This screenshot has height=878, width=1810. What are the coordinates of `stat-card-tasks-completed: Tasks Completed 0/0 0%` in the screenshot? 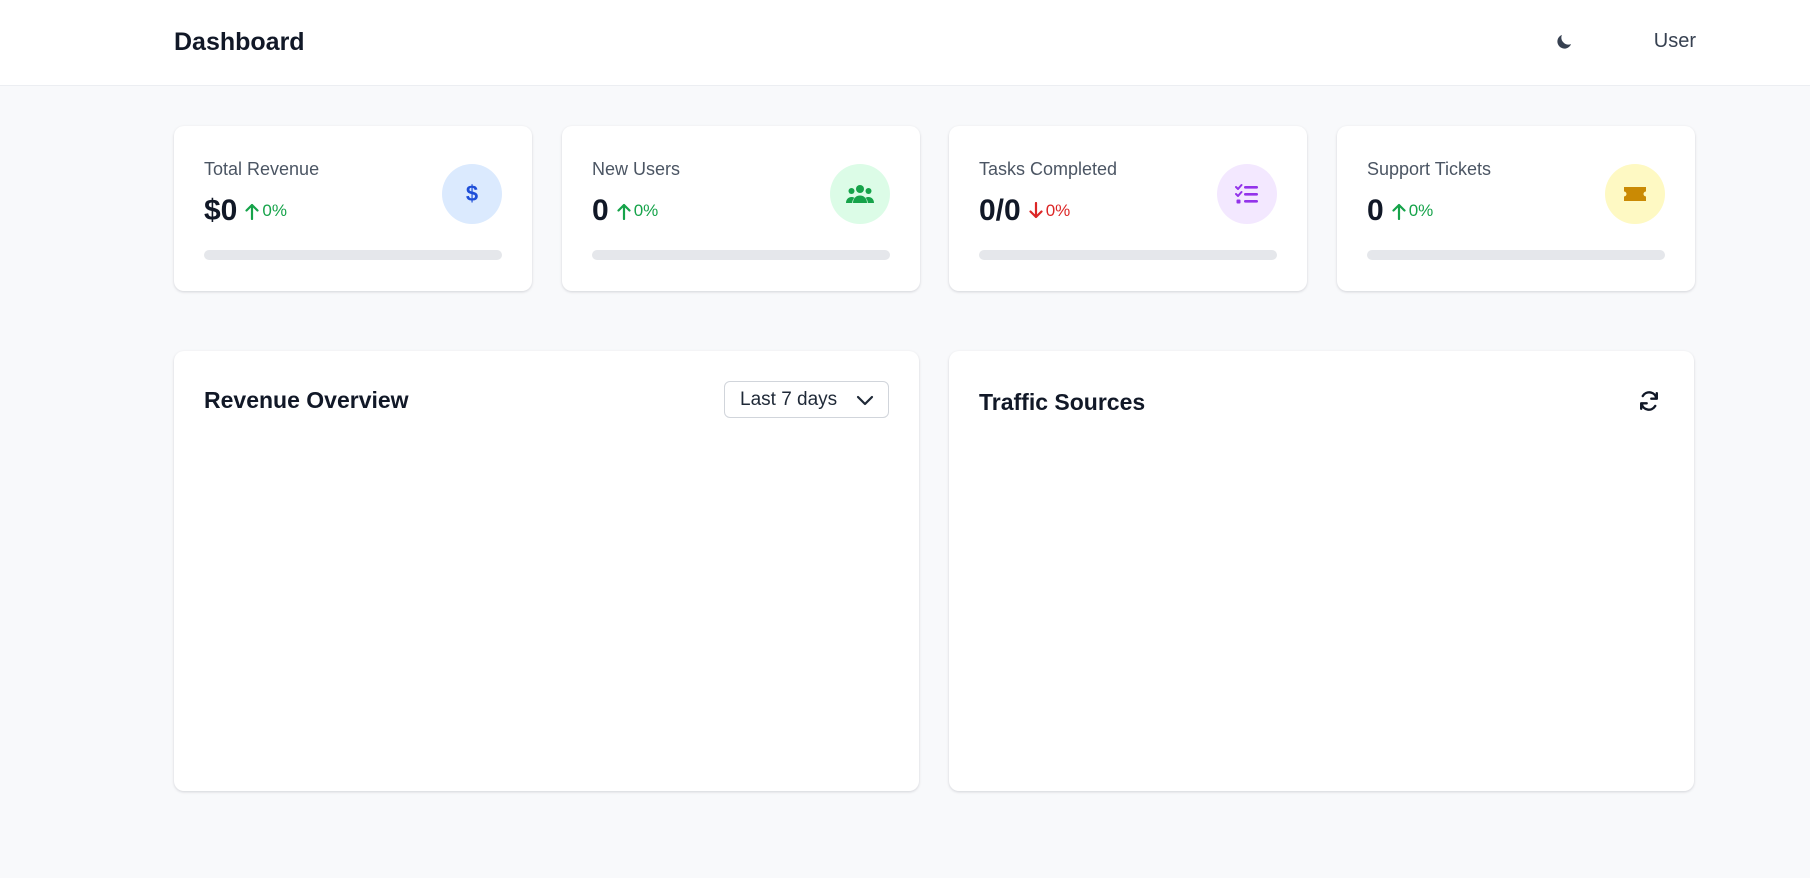 It's located at (1128, 208).